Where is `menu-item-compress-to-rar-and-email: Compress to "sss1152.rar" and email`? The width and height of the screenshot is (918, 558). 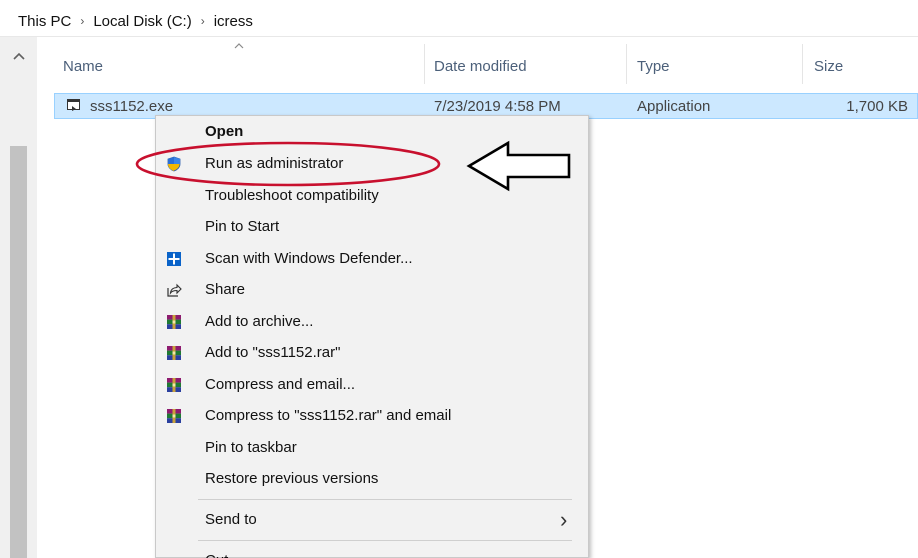
menu-item-compress-to-rar-and-email: Compress to "sss1152.rar" and email is located at coordinates (372, 416).